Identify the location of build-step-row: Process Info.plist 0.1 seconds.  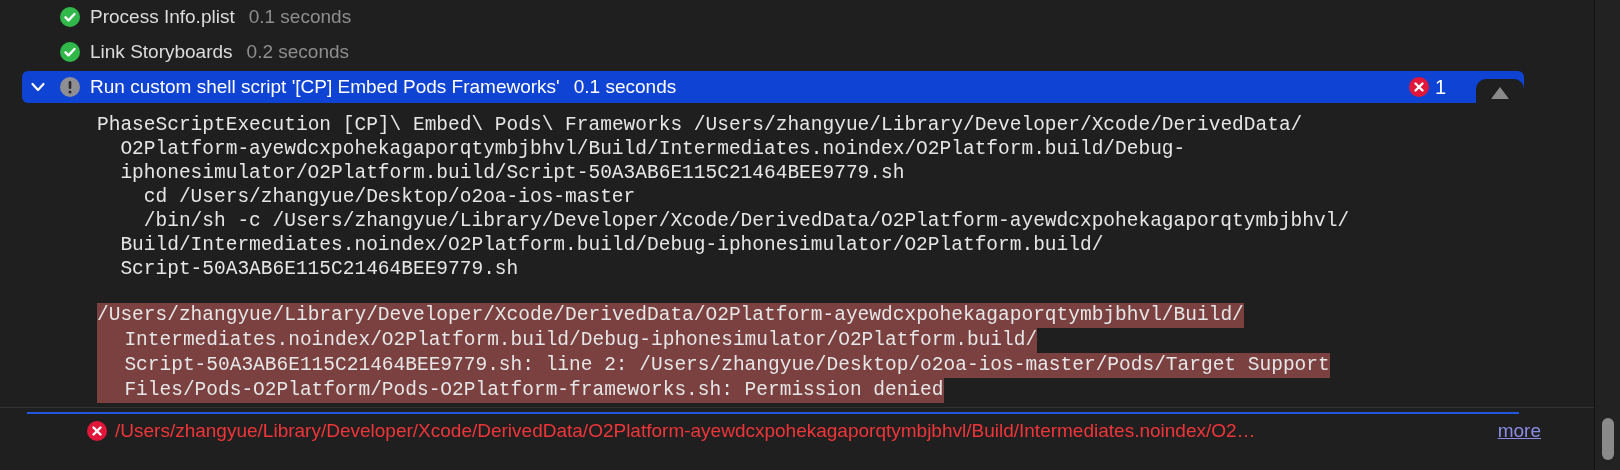
(773, 17).